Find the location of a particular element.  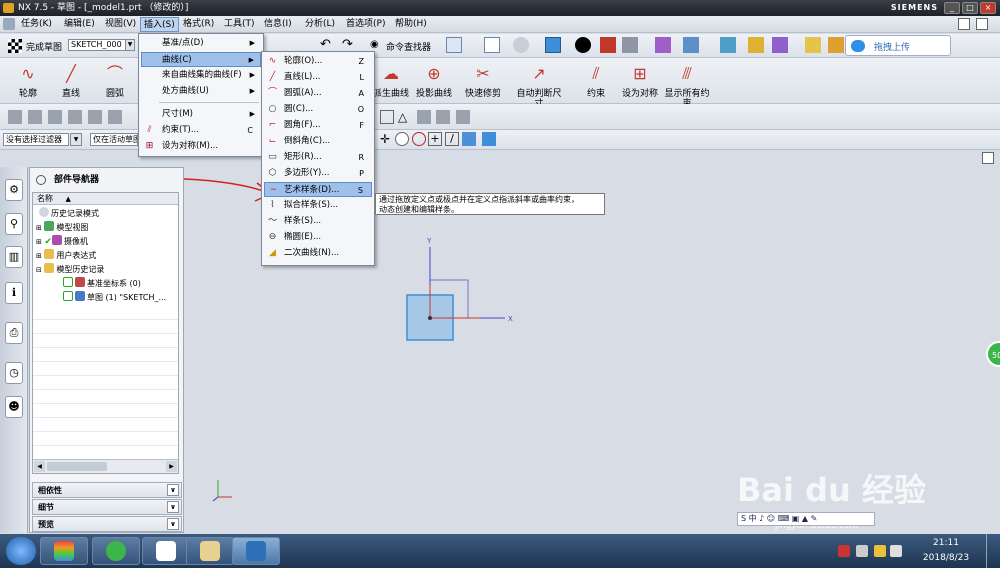

triangle-shape-icon: △ is located at coordinates (405, 117).